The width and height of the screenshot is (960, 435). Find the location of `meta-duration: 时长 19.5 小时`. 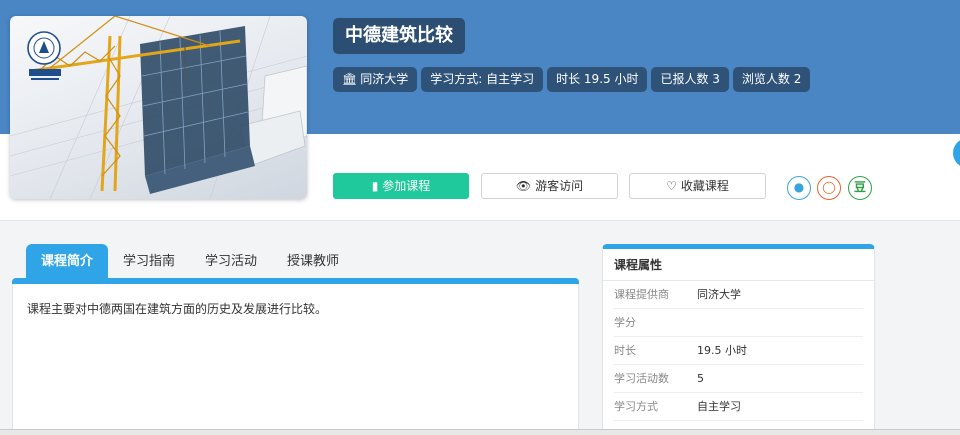

meta-duration: 时长 19.5 小时 is located at coordinates (597, 79).